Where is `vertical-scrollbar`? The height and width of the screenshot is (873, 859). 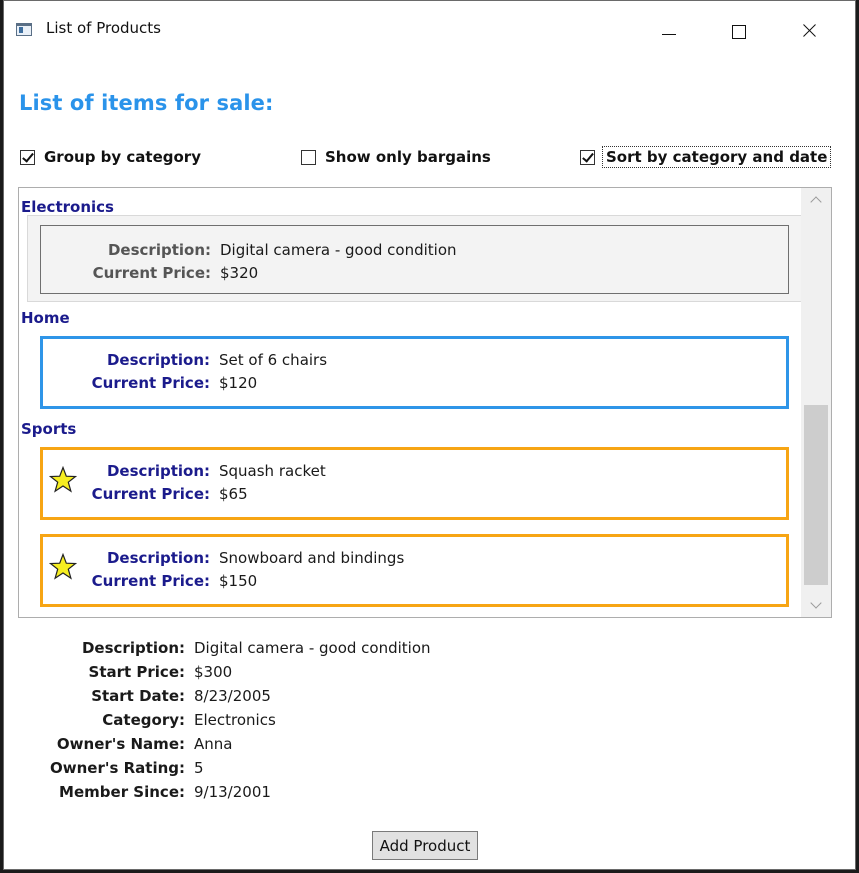 vertical-scrollbar is located at coordinates (816, 402).